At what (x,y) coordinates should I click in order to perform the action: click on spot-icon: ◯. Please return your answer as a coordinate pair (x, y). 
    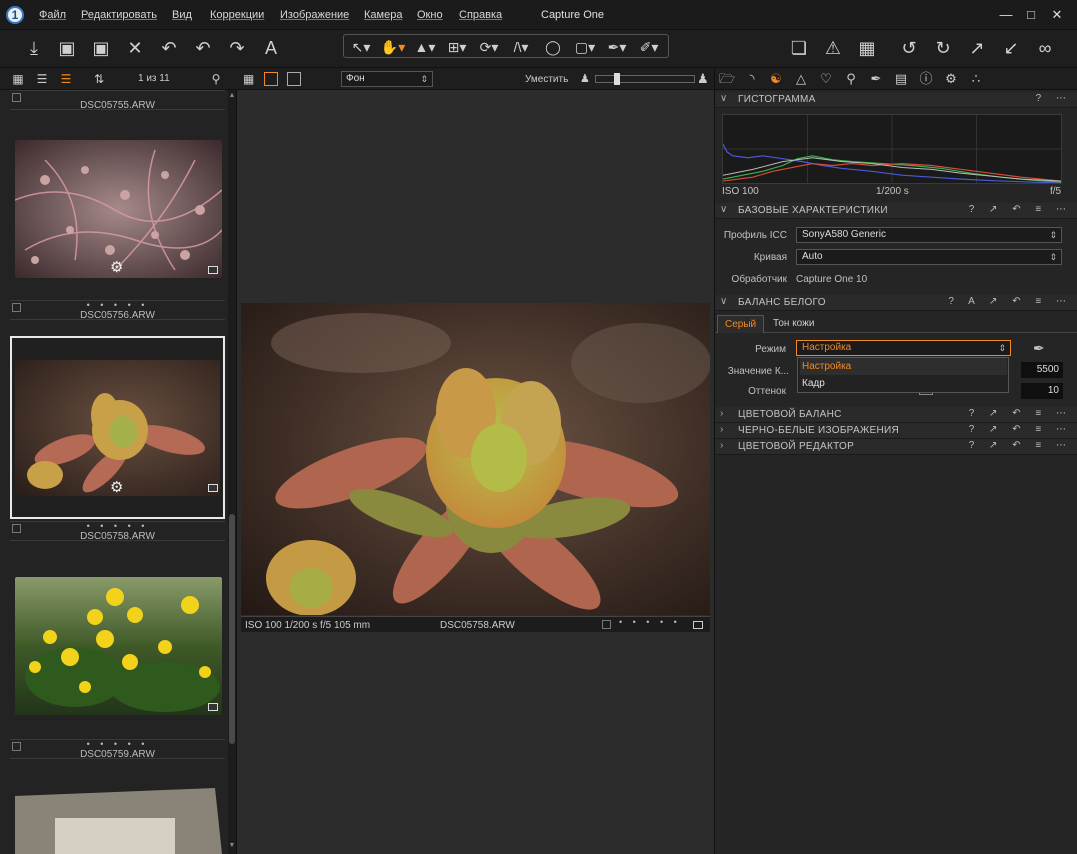
    Looking at the image, I should click on (553, 47).